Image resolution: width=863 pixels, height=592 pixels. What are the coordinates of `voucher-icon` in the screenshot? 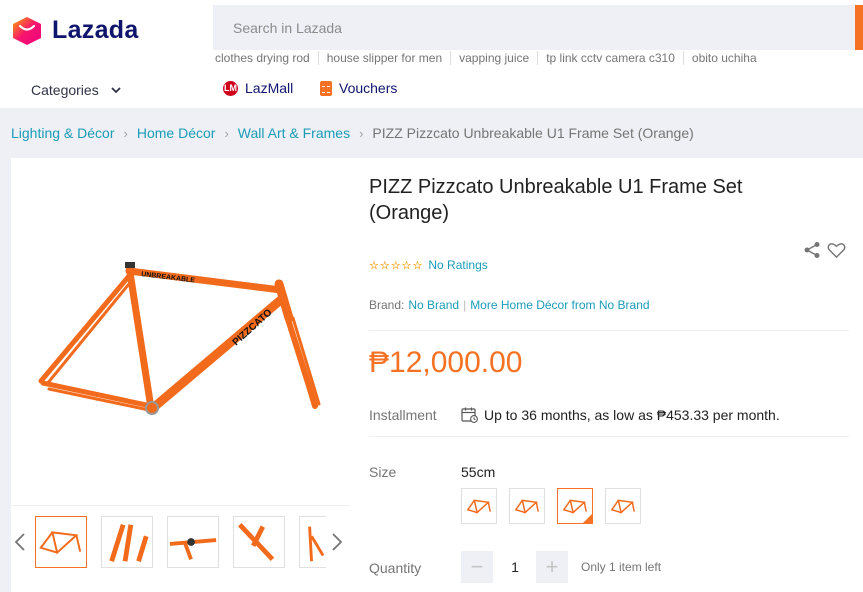 It's located at (326, 88).